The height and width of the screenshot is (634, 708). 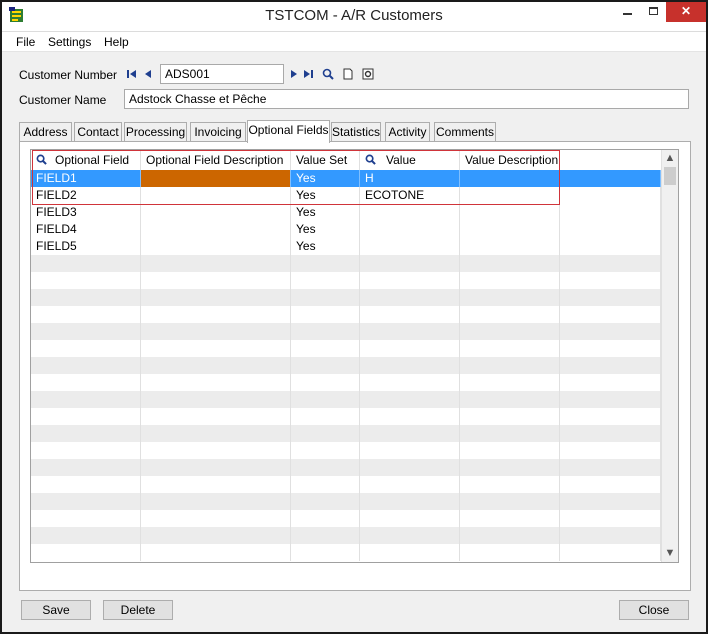 I want to click on close-window-button: ✕, so click(x=686, y=12).